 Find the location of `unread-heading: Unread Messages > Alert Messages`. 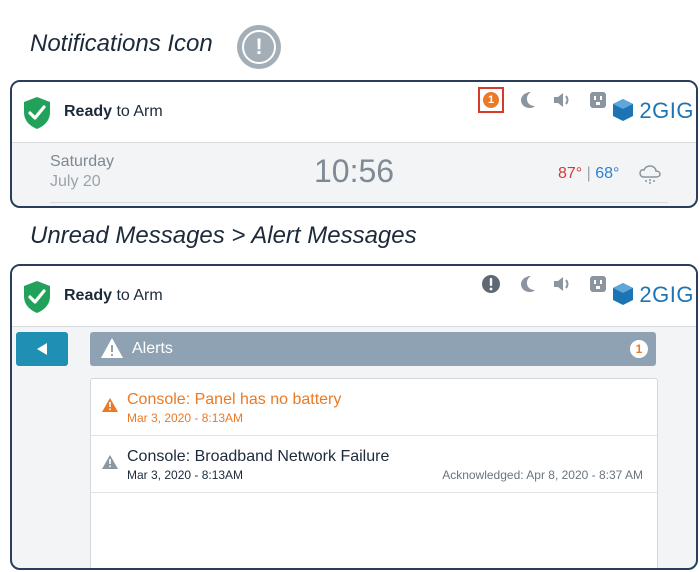

unread-heading: Unread Messages > Alert Messages is located at coordinates (223, 235).